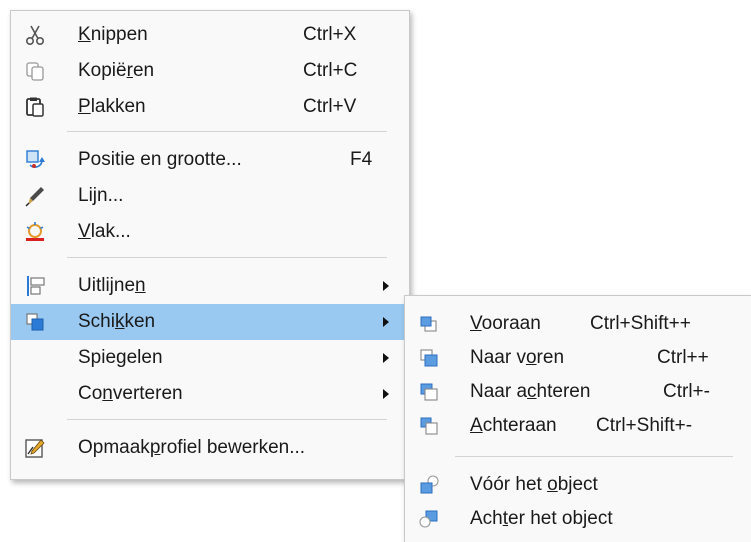  Describe the element at coordinates (683, 357) in the screenshot. I see `shortcut-text: Ctrl++` at that location.